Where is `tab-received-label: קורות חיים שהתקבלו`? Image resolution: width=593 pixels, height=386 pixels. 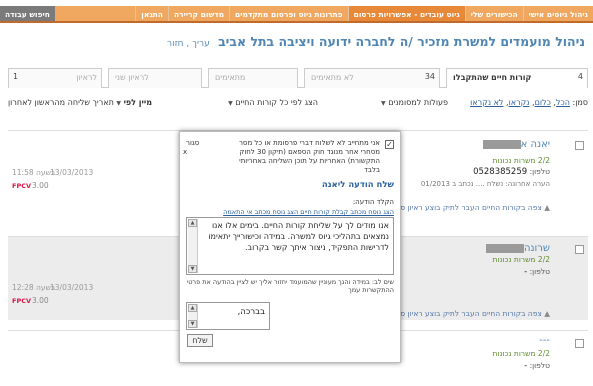
tab-received-label: קורות חיים שהתקבלו is located at coordinates (492, 77).